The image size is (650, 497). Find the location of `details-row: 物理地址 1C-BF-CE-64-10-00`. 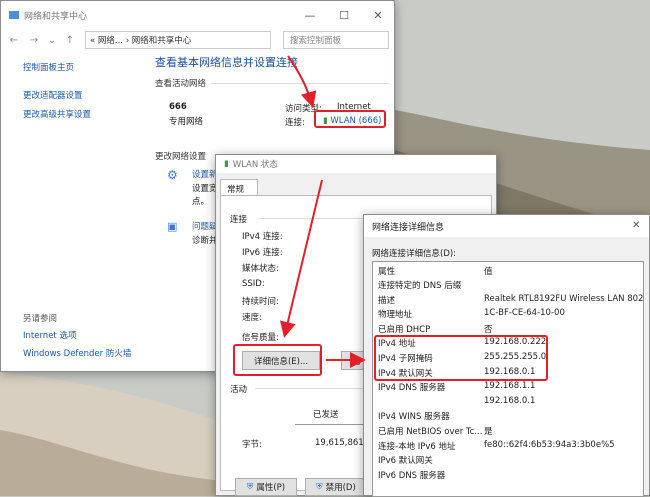

details-row: 物理地址 1C-BF-CE-64-10-00 is located at coordinates (508, 315).